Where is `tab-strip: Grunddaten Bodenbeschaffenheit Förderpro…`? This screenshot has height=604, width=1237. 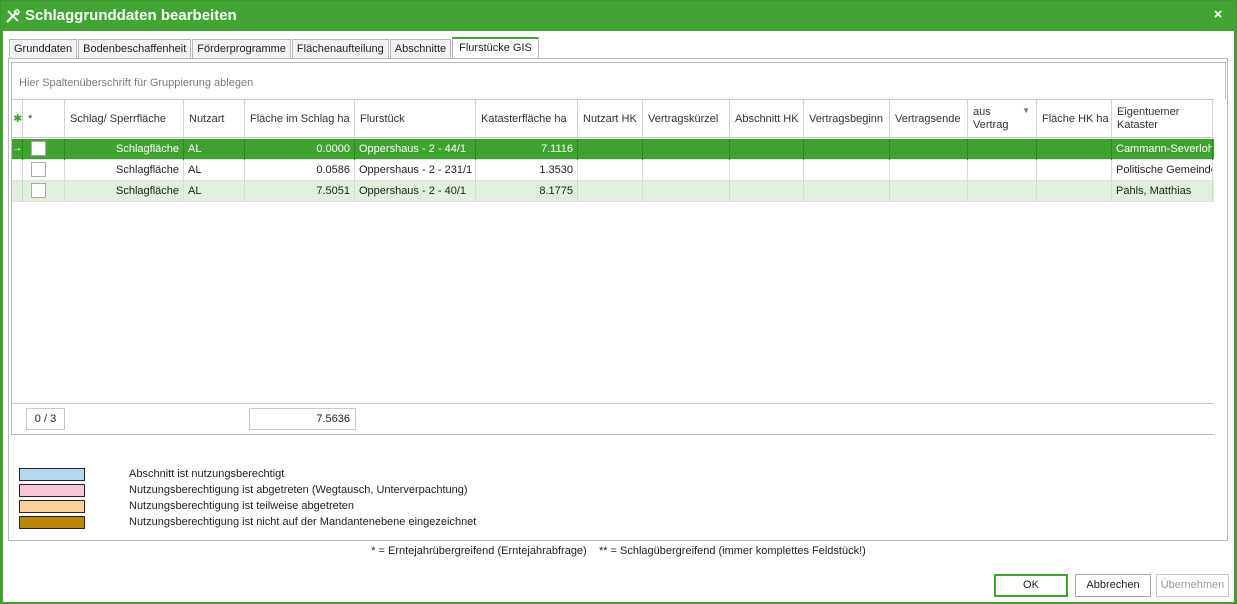
tab-strip: Grunddaten Bodenbeschaffenheit Förderpro… is located at coordinates (274, 47).